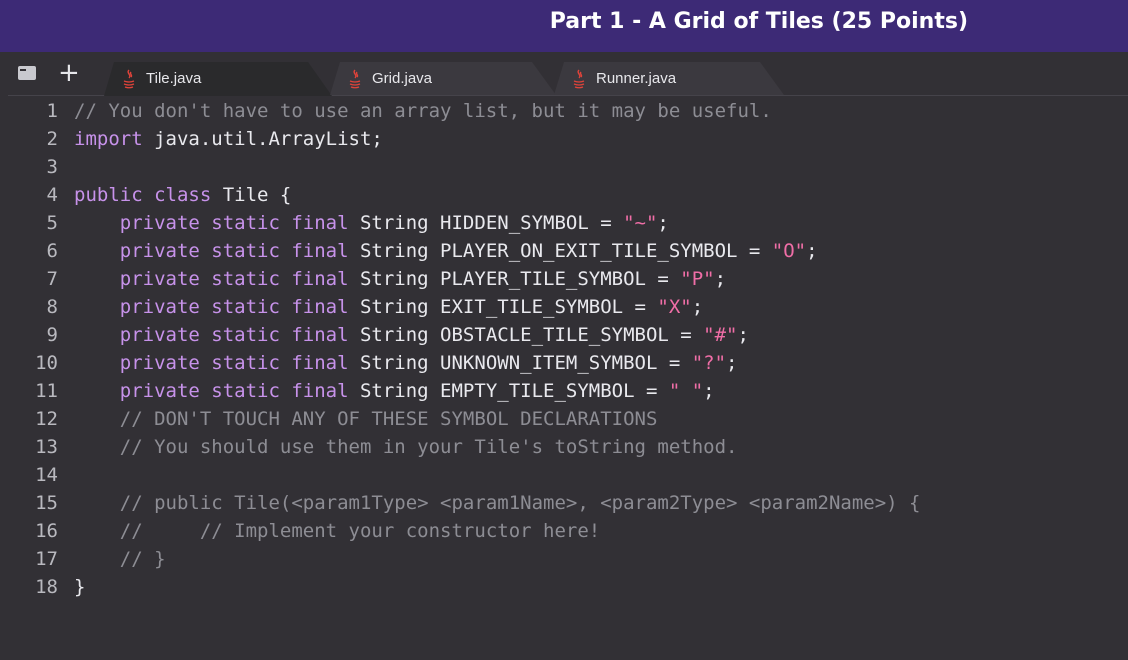 The height and width of the screenshot is (660, 1128). What do you see at coordinates (709, 363) in the screenshot?
I see `code-token: "?"` at bounding box center [709, 363].